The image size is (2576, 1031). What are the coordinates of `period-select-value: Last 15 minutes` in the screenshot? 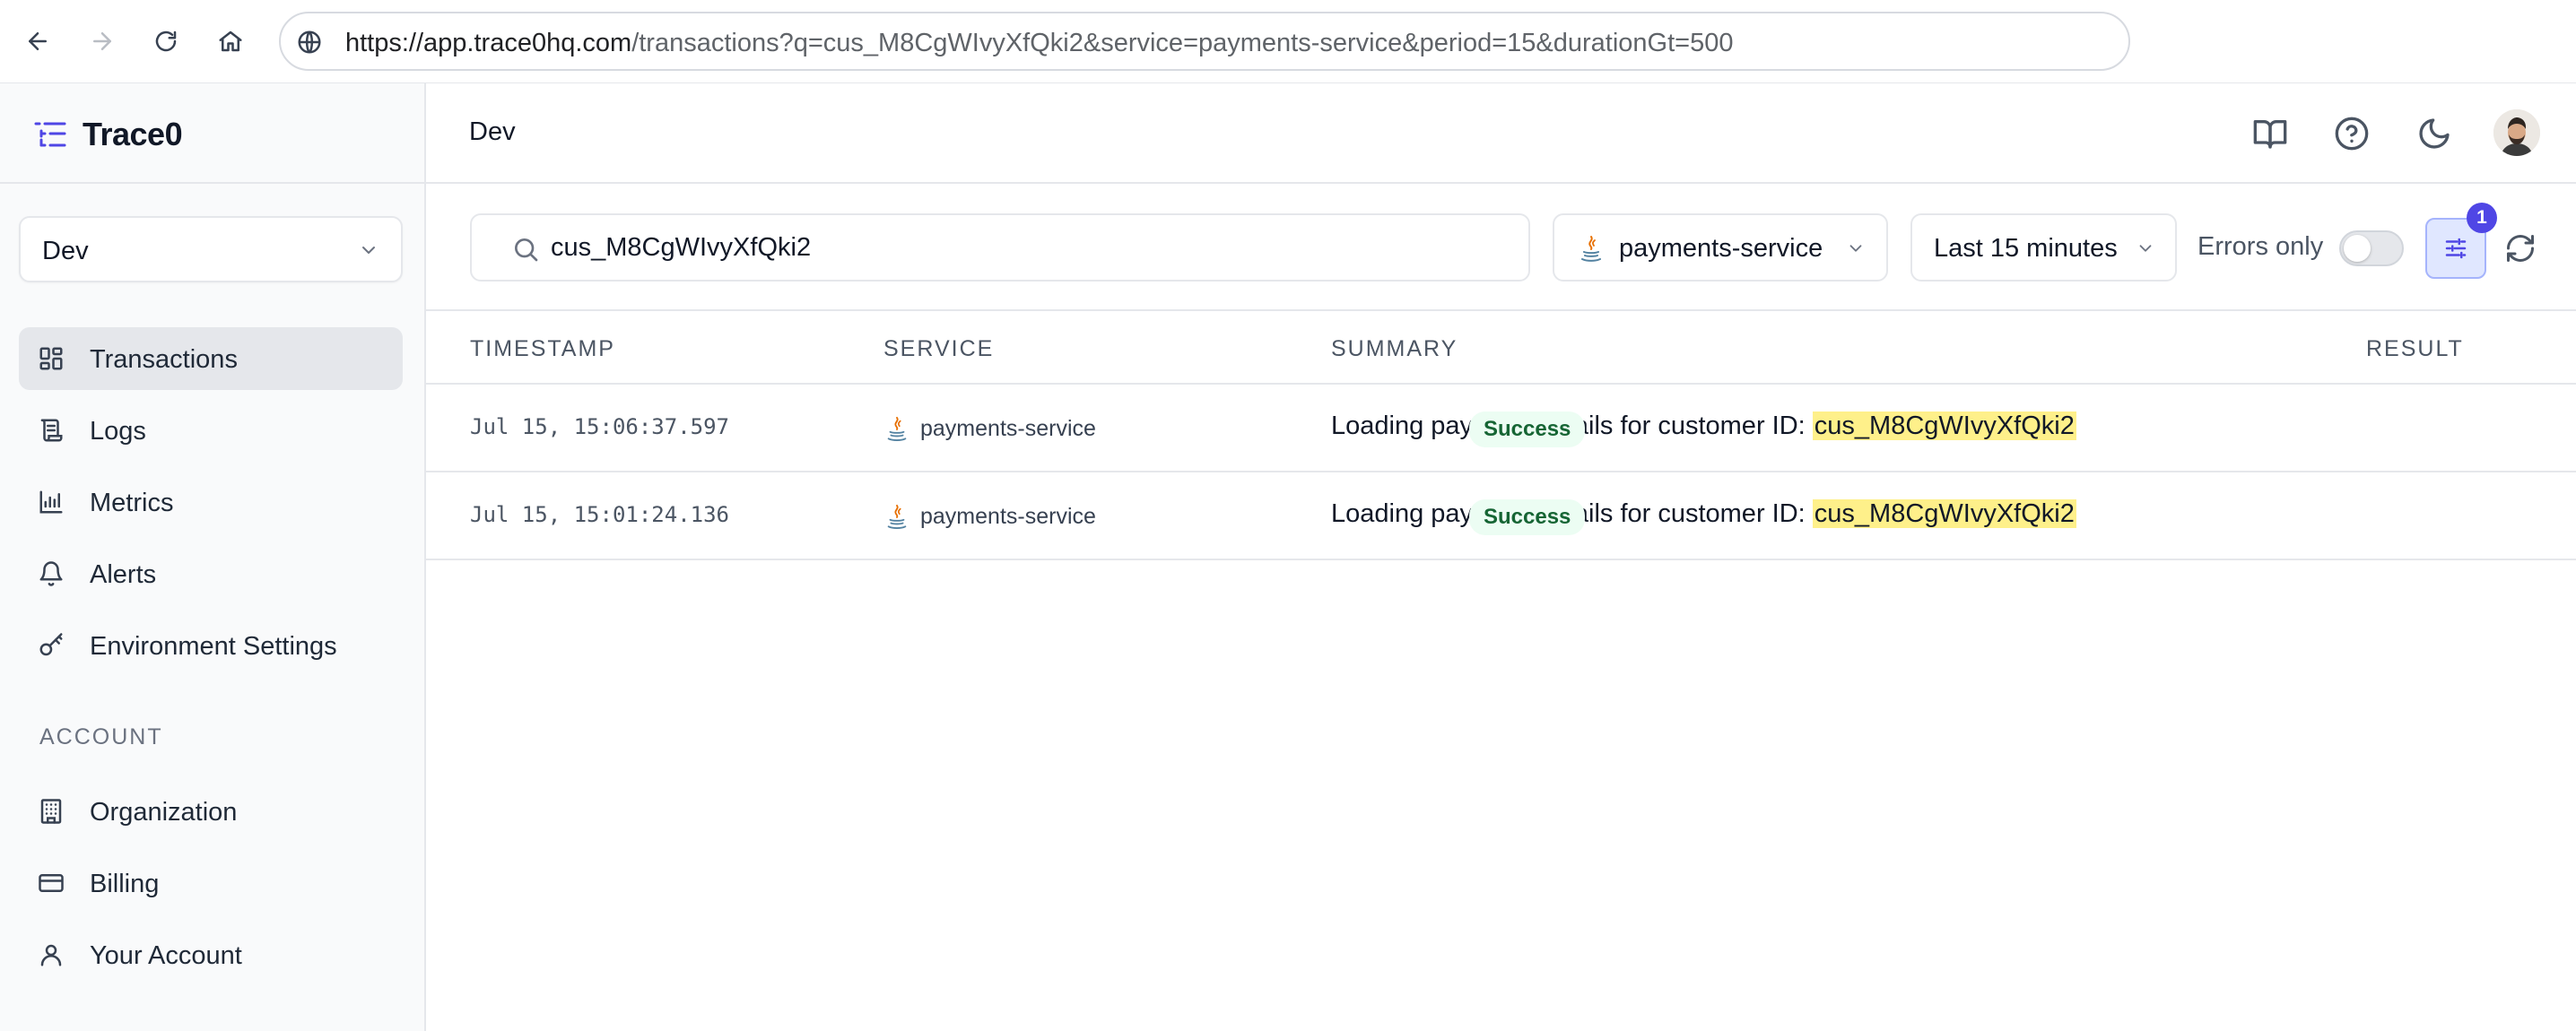 It's located at (2026, 248).